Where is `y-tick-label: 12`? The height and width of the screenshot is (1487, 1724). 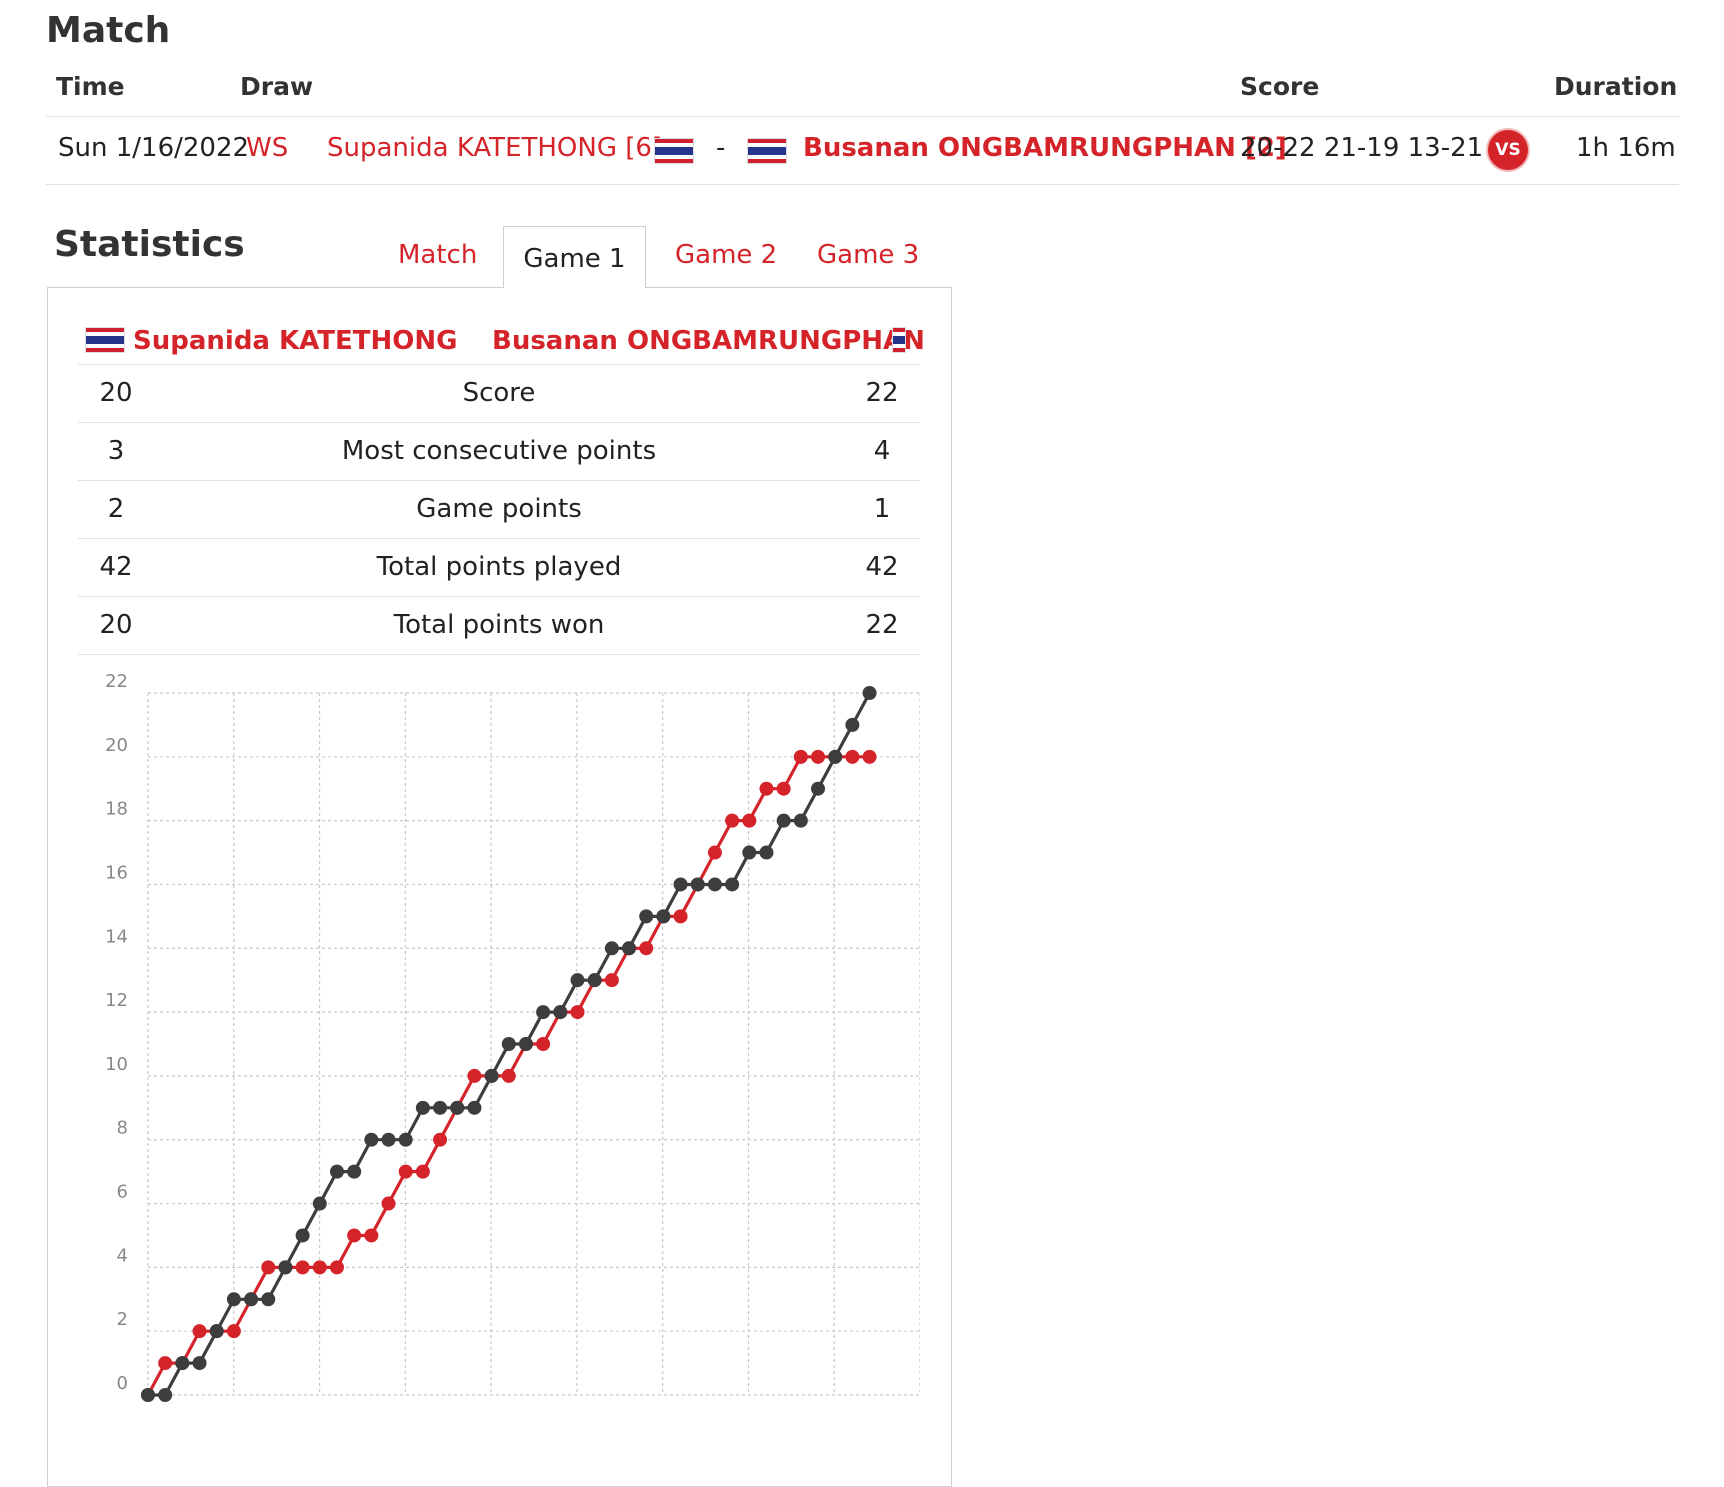 y-tick-label: 12 is located at coordinates (116, 1000).